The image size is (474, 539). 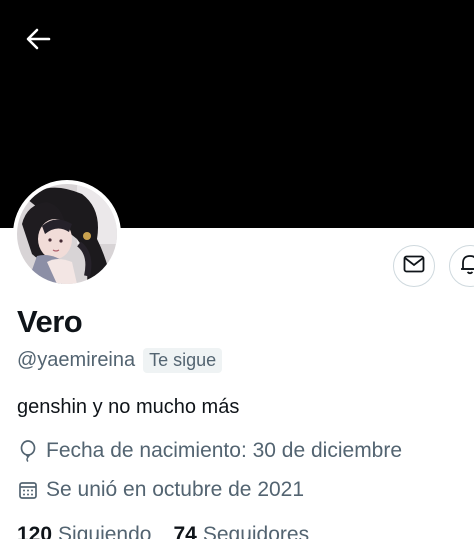 I want to click on followers-count: 74, so click(x=185, y=531).